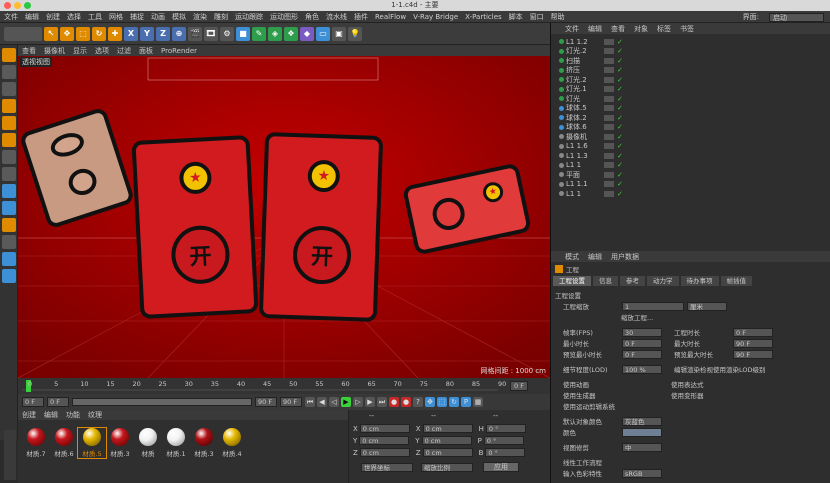  Describe the element at coordinates (642, 421) in the screenshot. I see `default-color-dropdown: 灰蓝色` at that location.